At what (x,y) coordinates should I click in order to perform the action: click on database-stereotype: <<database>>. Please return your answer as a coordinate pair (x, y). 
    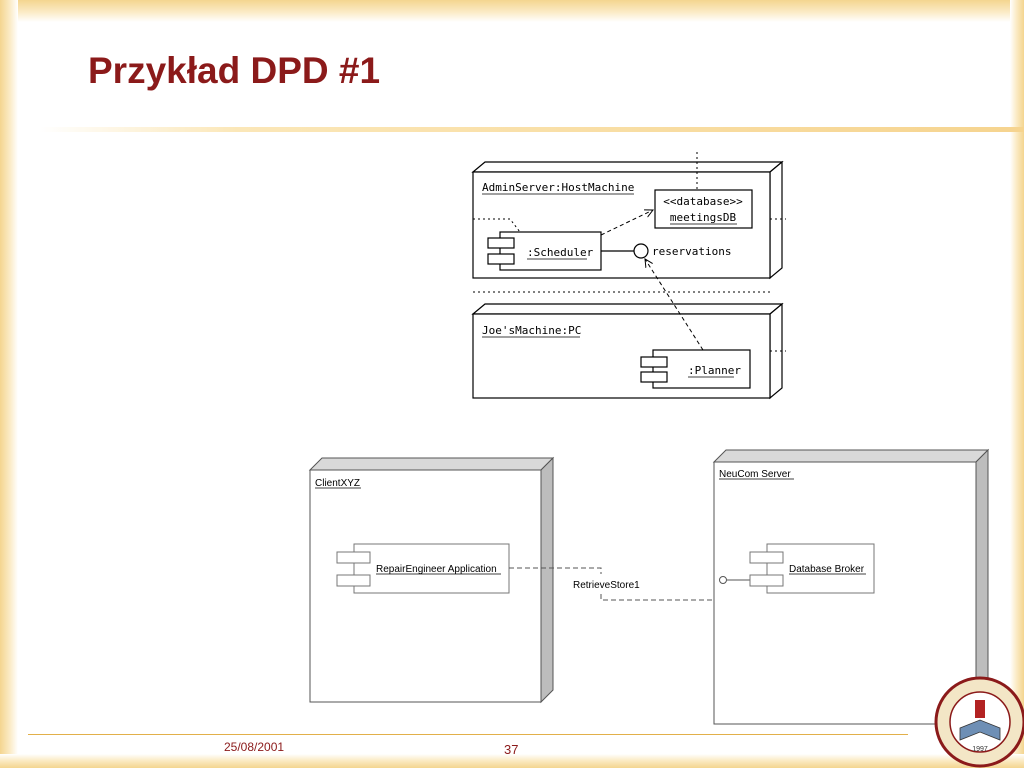
    Looking at the image, I should click on (703, 201).